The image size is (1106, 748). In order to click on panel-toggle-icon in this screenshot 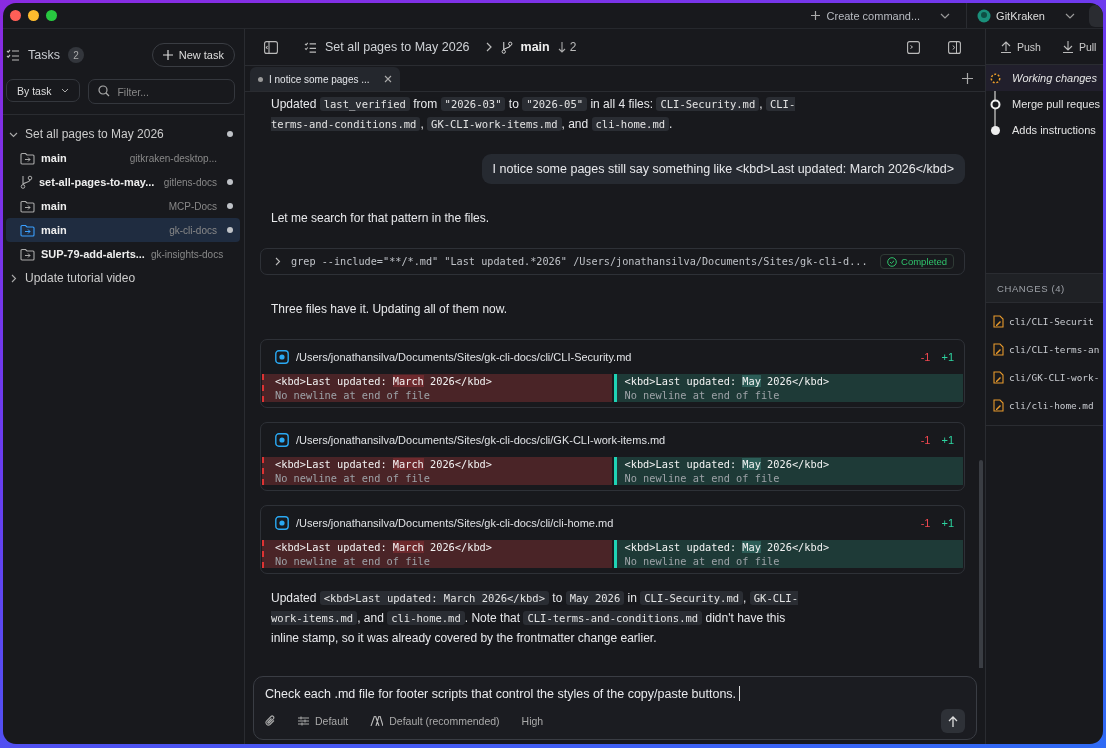, I will do `click(954, 47)`.